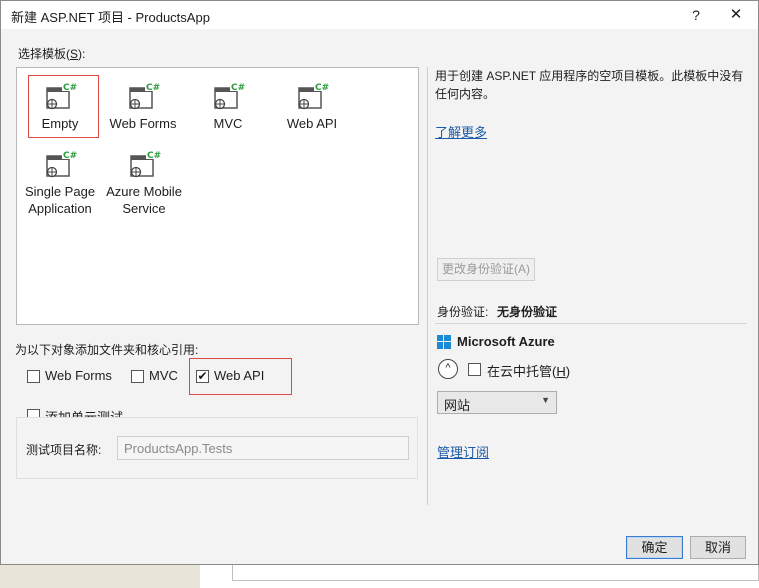 This screenshot has width=759, height=588. I want to click on dialog-title: 新建 ASP.NET 项目 - ProductsApp, so click(110, 17).